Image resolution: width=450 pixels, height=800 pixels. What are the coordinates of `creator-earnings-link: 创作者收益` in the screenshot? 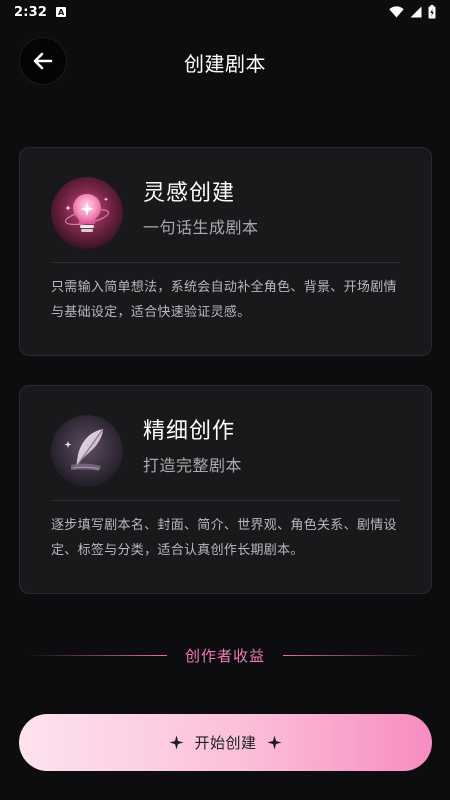 It's located at (225, 655).